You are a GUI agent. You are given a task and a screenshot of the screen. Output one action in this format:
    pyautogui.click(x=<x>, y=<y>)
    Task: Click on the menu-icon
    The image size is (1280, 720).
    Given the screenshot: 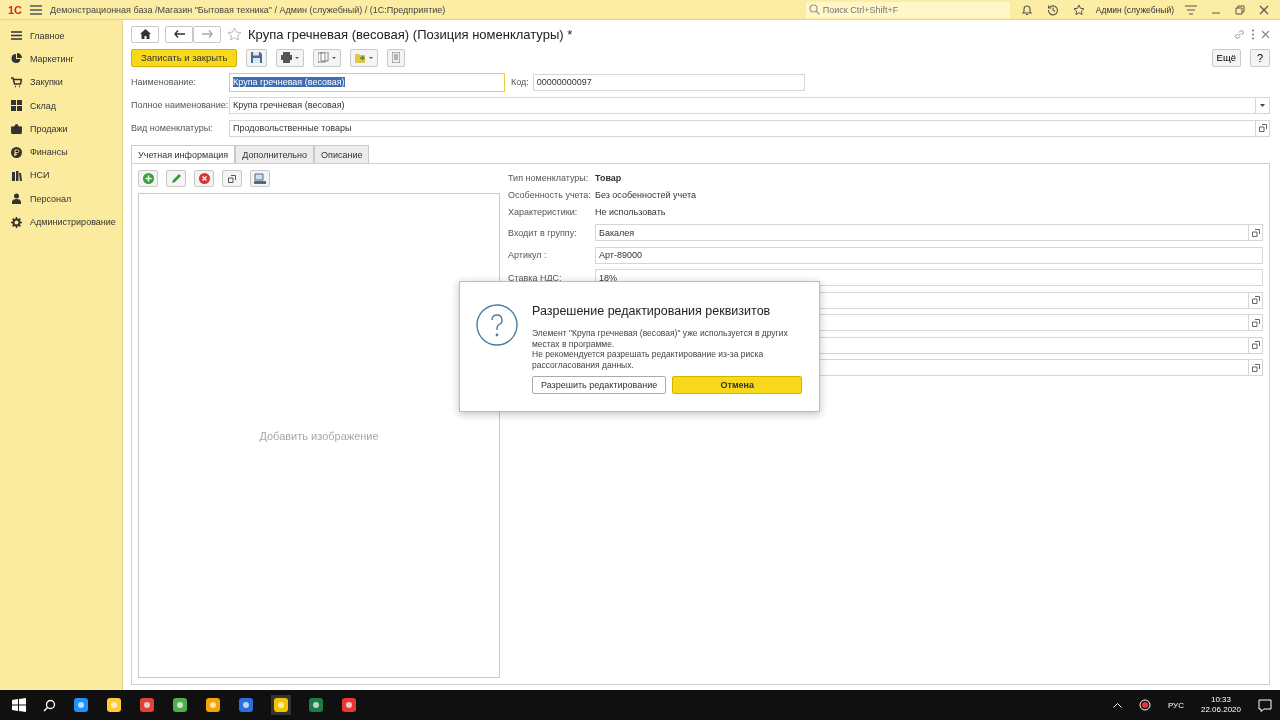 What is the action you would take?
    pyautogui.click(x=36, y=9)
    